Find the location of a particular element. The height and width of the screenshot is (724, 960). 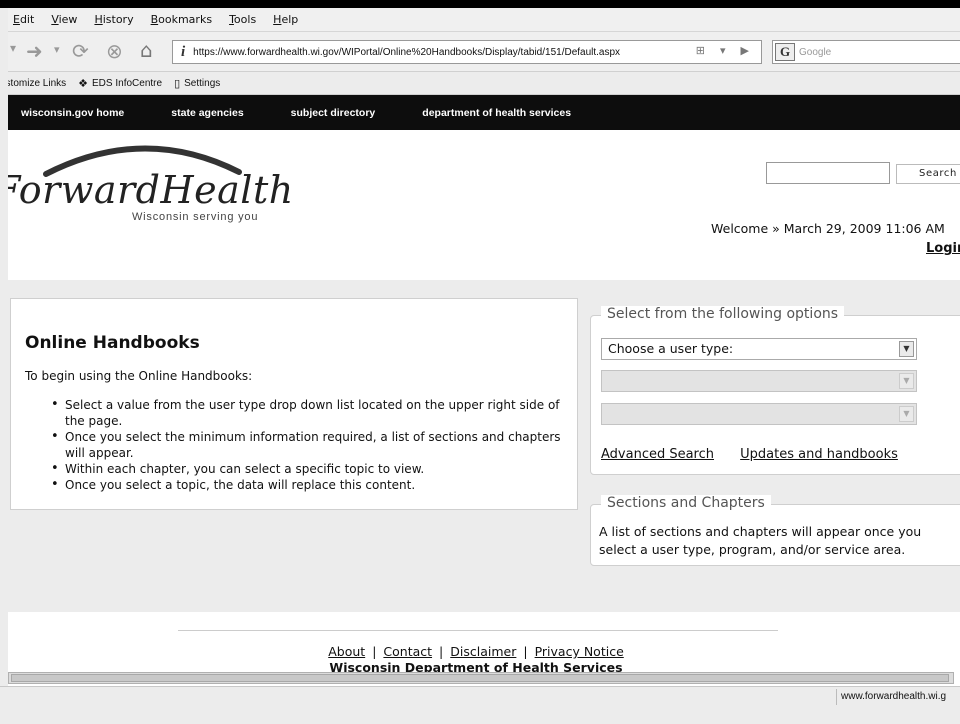

forward-dropdown-icon: ▾ is located at coordinates (57, 49).